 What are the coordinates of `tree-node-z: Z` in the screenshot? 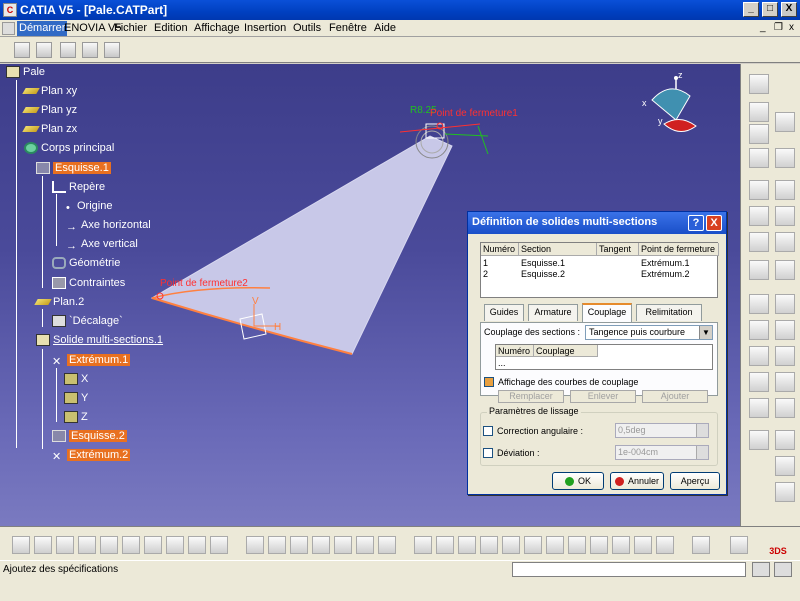 It's located at (76, 417).